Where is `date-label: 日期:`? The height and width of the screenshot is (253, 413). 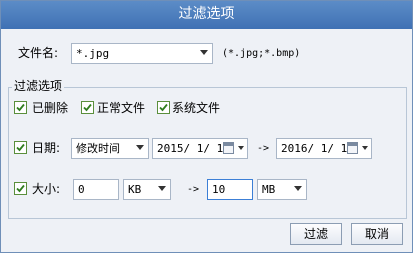
date-label: 日期: is located at coordinates (46, 148).